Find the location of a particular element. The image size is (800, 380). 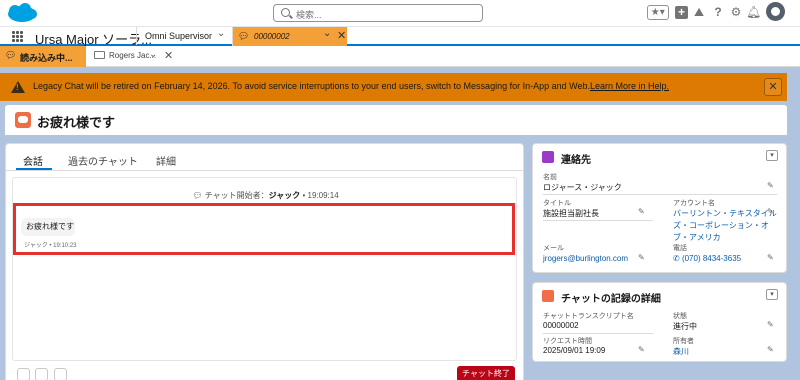

add-icon: + is located at coordinates (681, 12).